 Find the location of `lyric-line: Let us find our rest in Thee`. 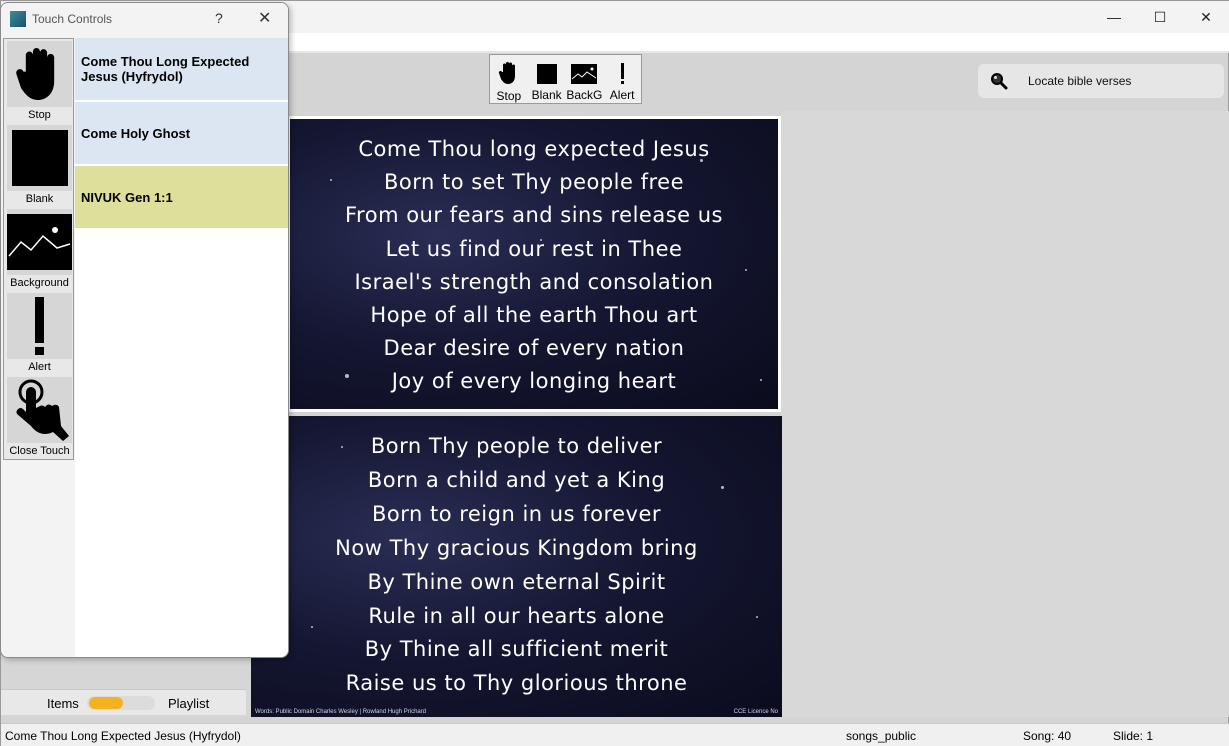

lyric-line: Let us find our rest in Thee is located at coordinates (534, 248).